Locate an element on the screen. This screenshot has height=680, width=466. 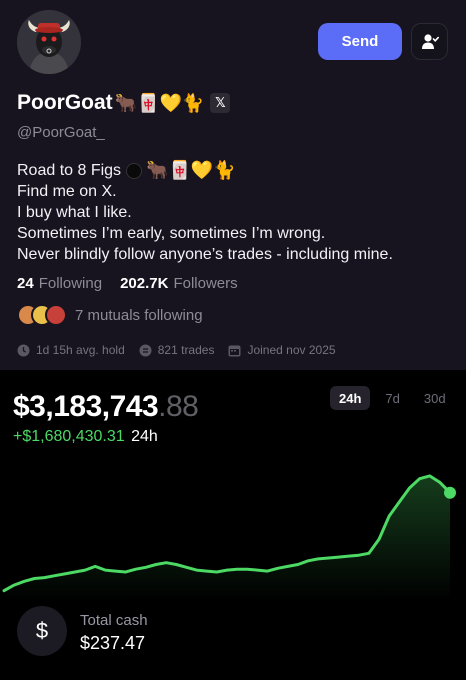
chart-current-point is located at coordinates (450, 492).